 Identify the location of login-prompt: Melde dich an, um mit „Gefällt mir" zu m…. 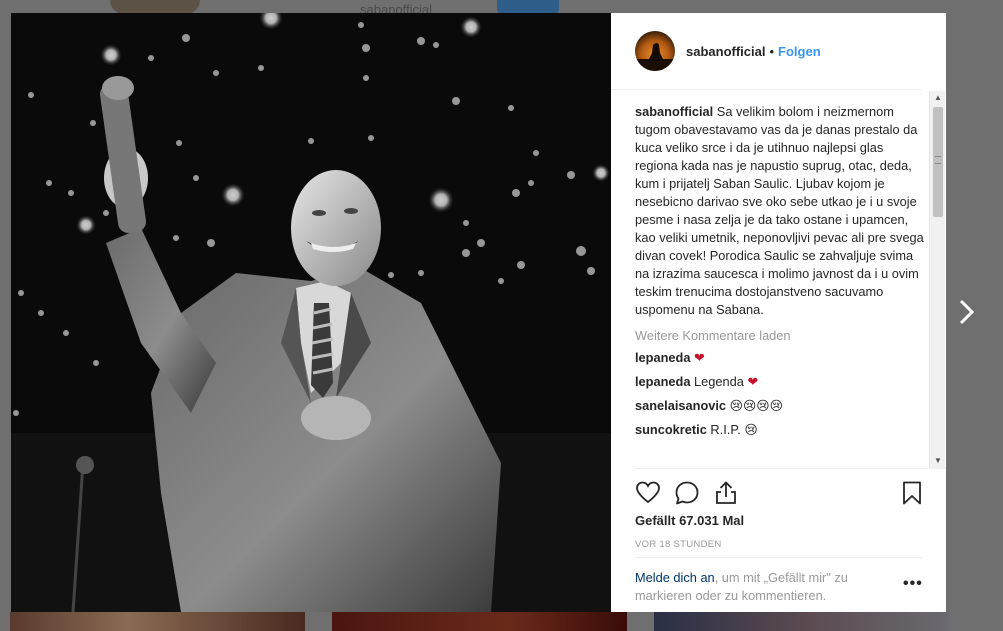
(765, 587).